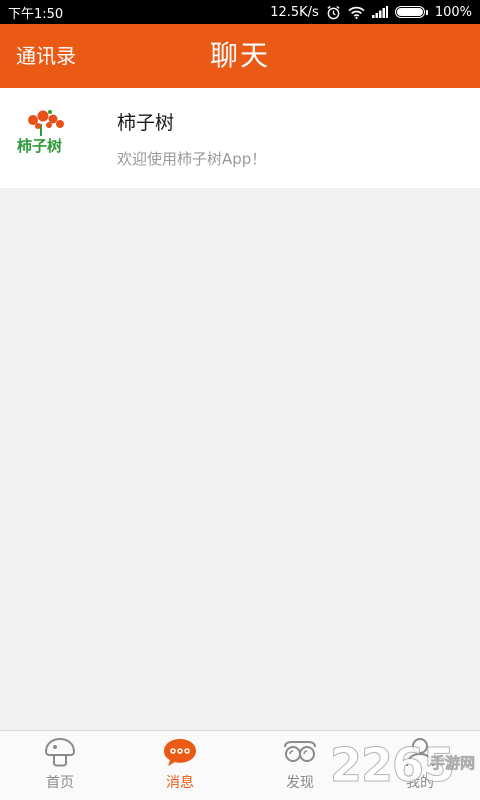 Image resolution: width=480 pixels, height=800 pixels. What do you see at coordinates (39, 146) in the screenshot?
I see `avatar-logo-text: 柿子树` at bounding box center [39, 146].